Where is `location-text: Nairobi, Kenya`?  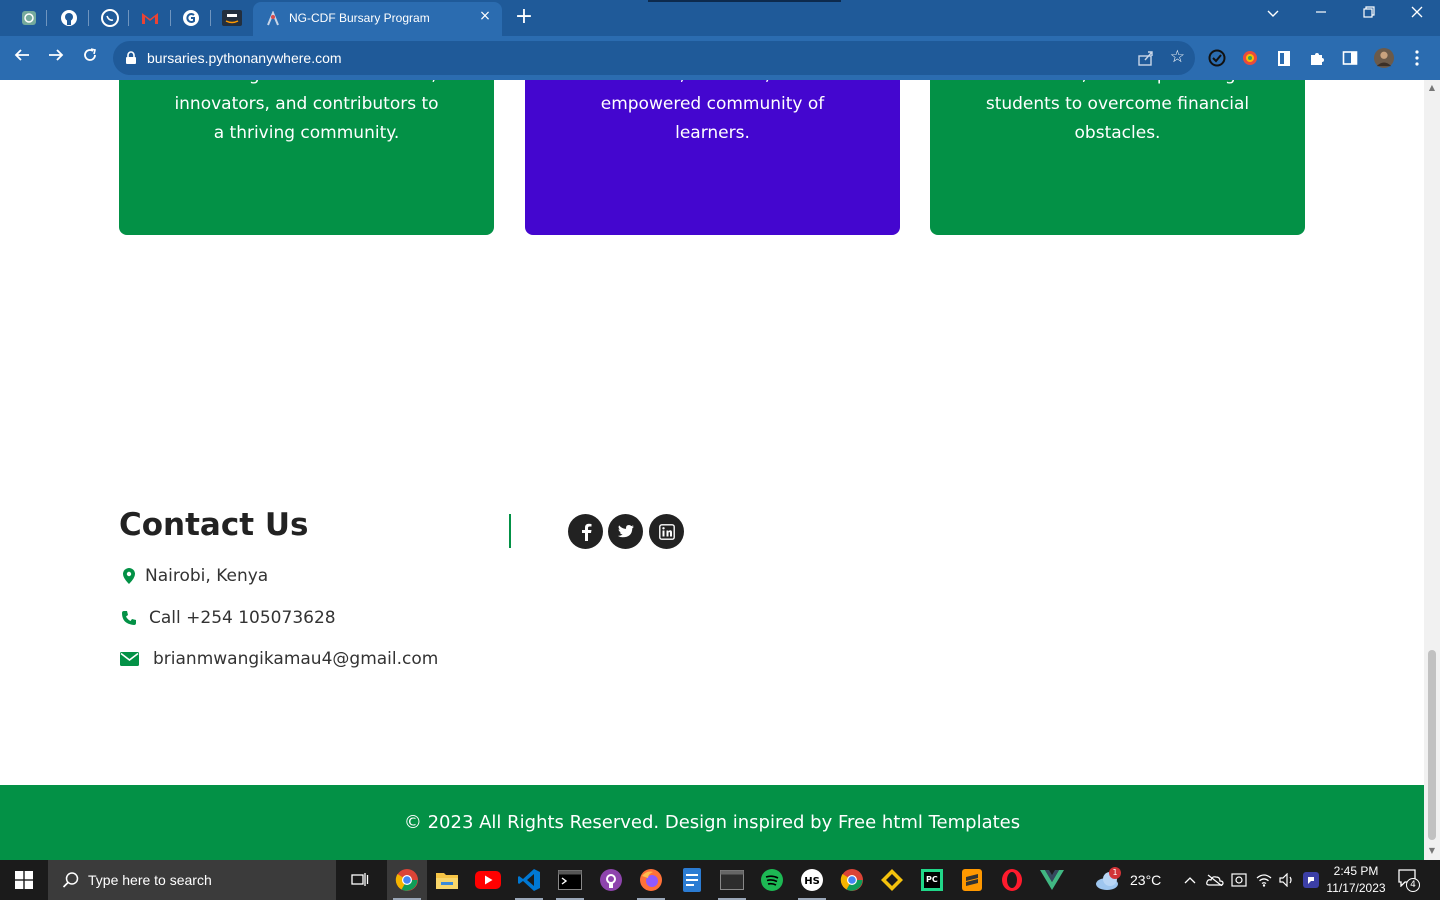
location-text: Nairobi, Kenya is located at coordinates (207, 576).